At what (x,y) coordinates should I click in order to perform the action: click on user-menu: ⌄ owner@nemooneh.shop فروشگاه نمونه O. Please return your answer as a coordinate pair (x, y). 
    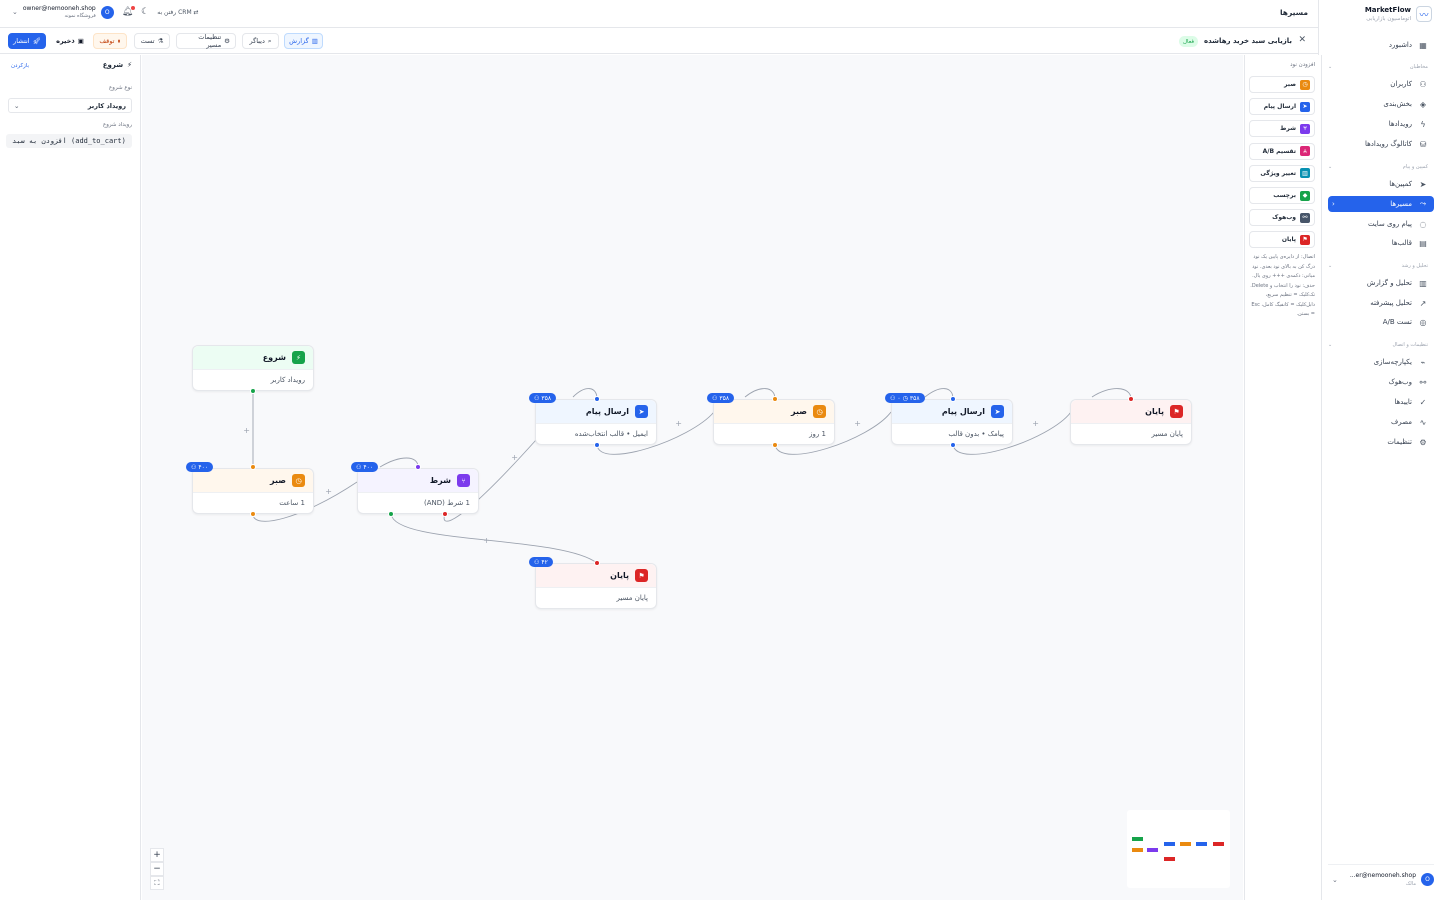
    Looking at the image, I should click on (63, 12).